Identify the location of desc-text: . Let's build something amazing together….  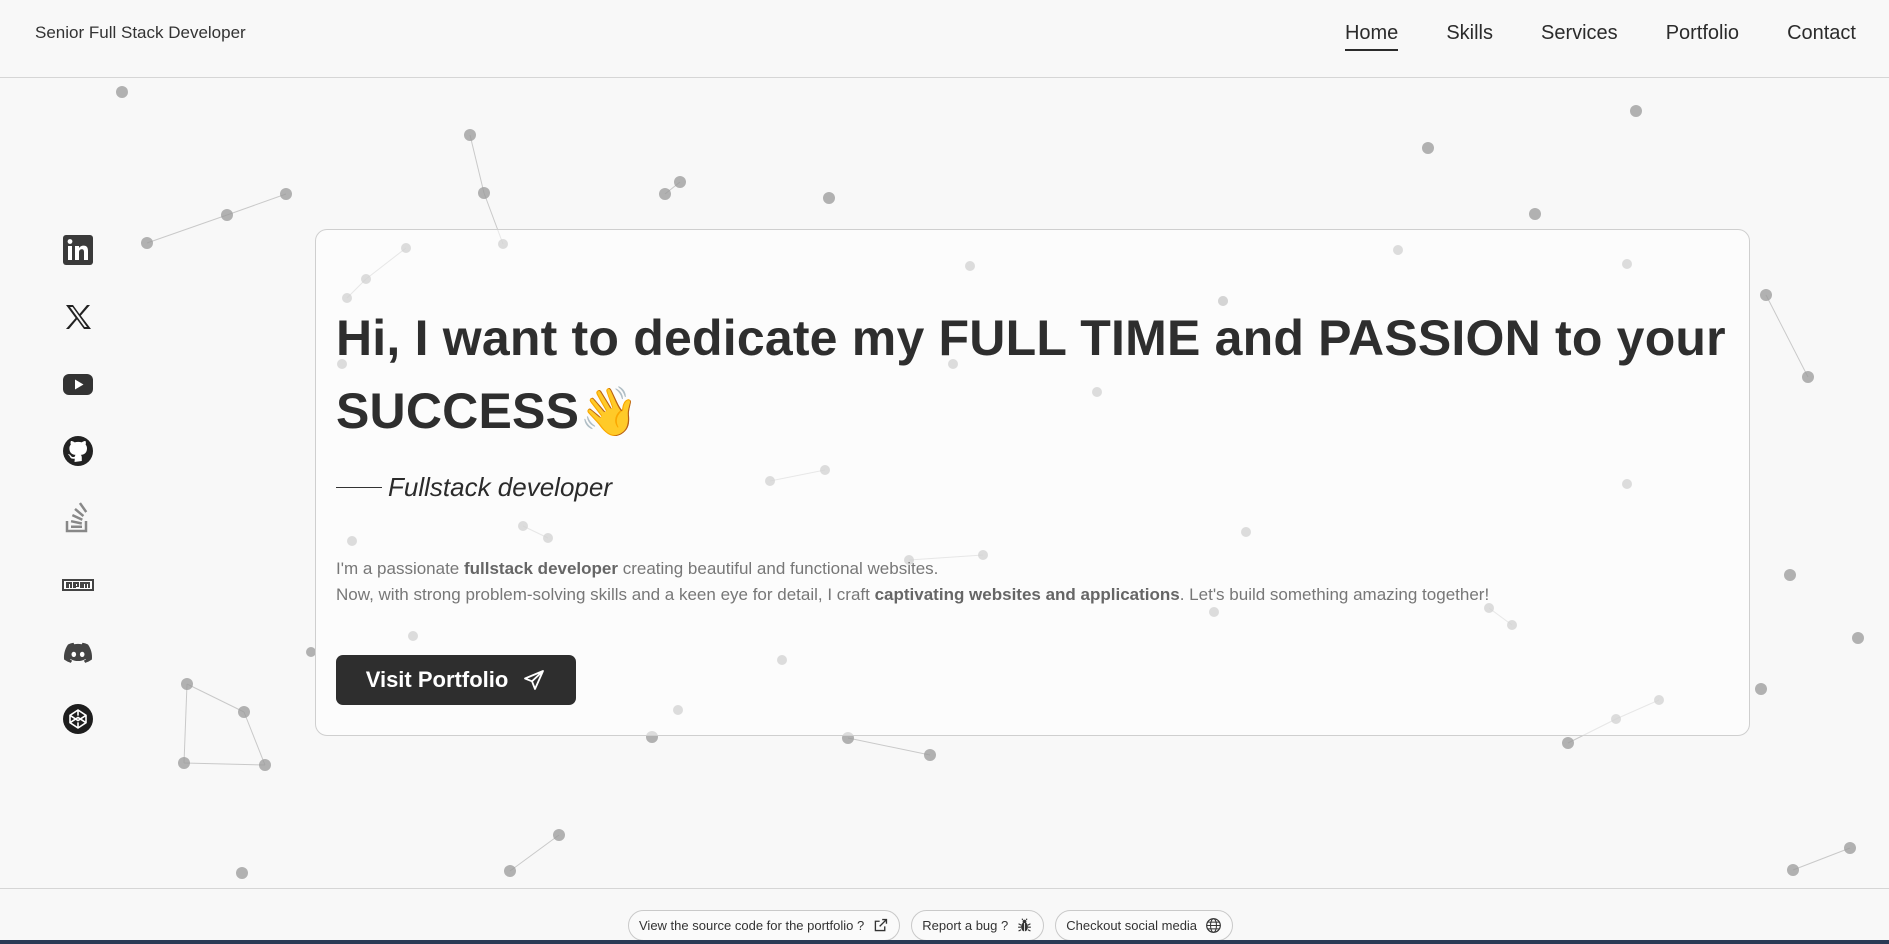
(1334, 594).